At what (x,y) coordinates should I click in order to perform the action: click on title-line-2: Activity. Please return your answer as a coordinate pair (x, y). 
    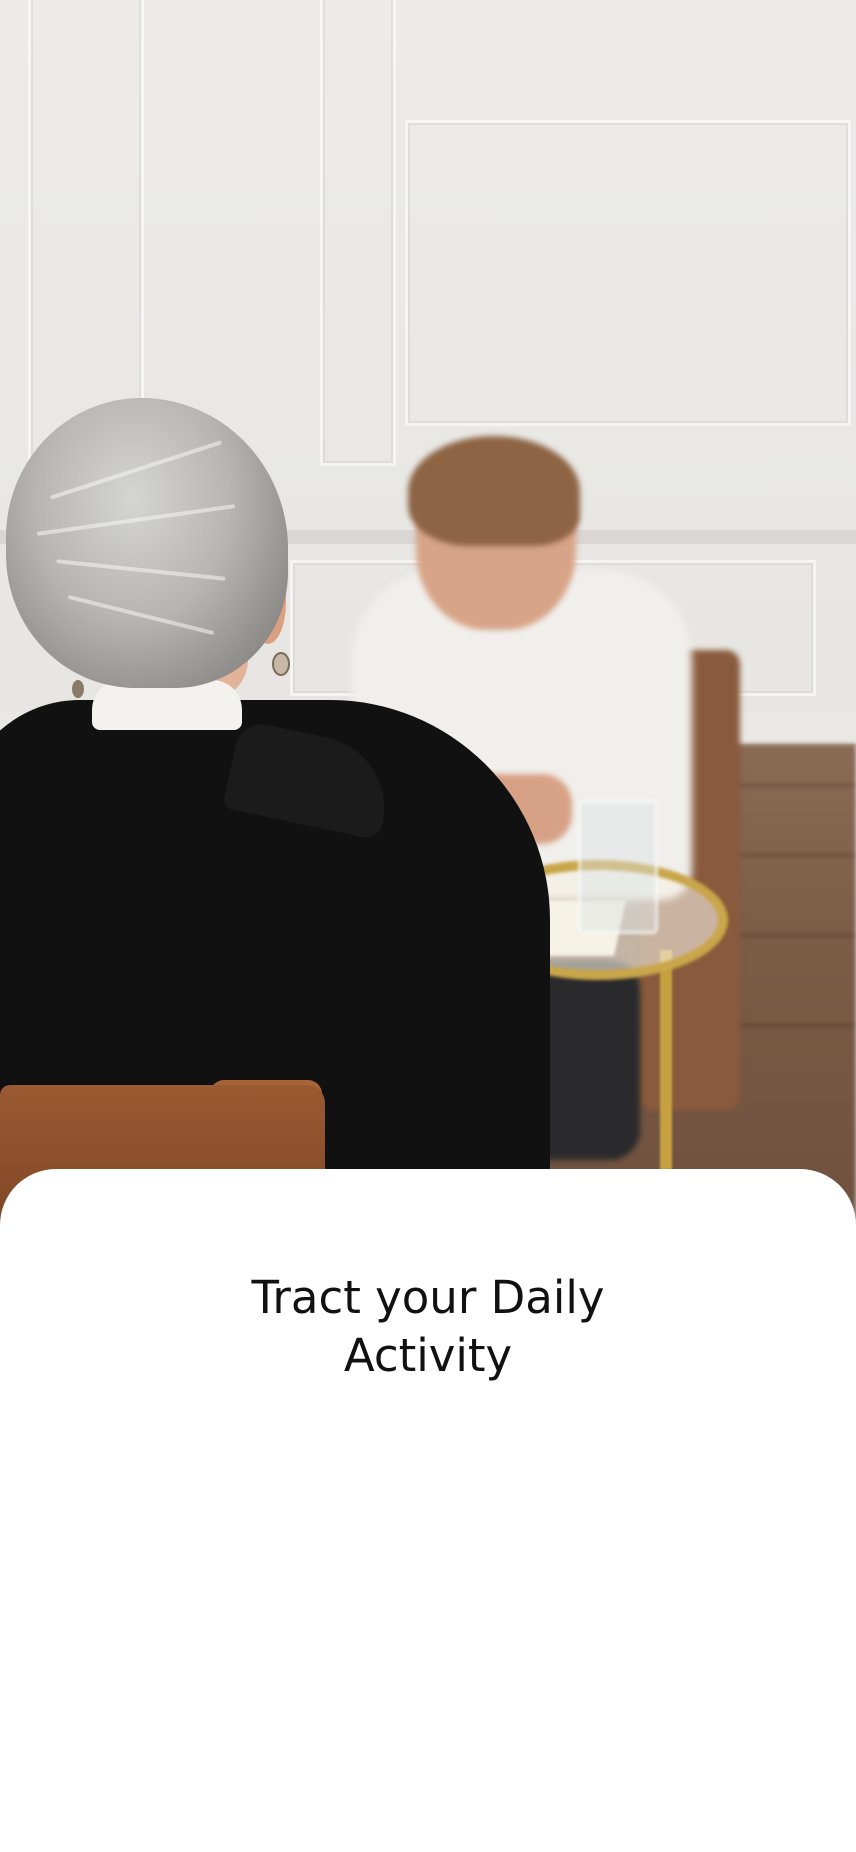
    Looking at the image, I should click on (428, 1355).